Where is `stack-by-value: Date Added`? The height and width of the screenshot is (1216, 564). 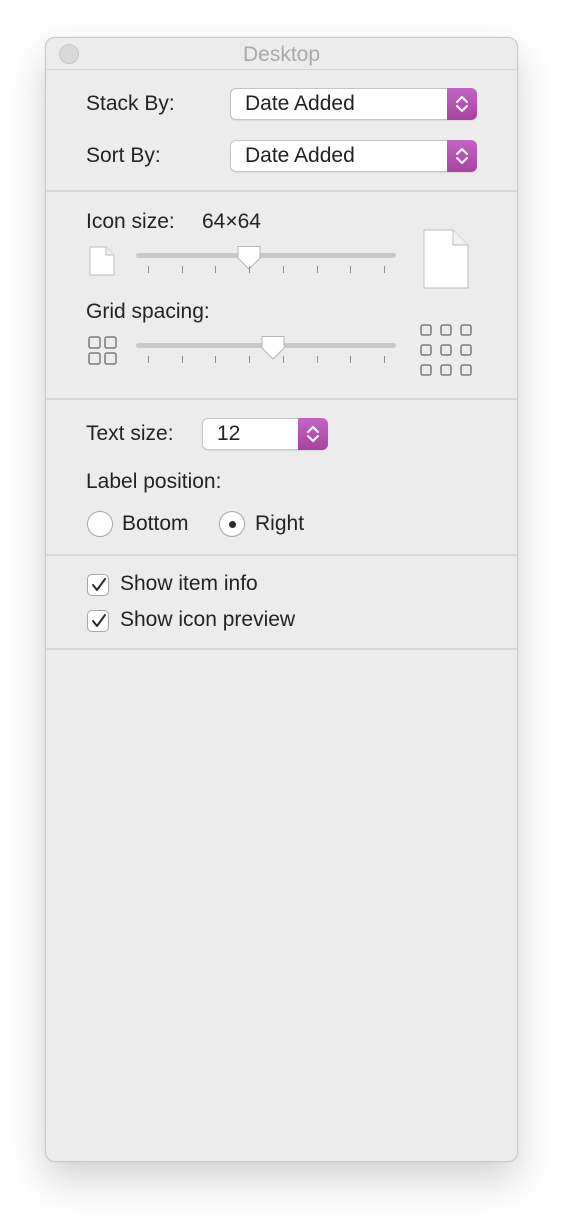
stack-by-value: Date Added is located at coordinates (300, 103).